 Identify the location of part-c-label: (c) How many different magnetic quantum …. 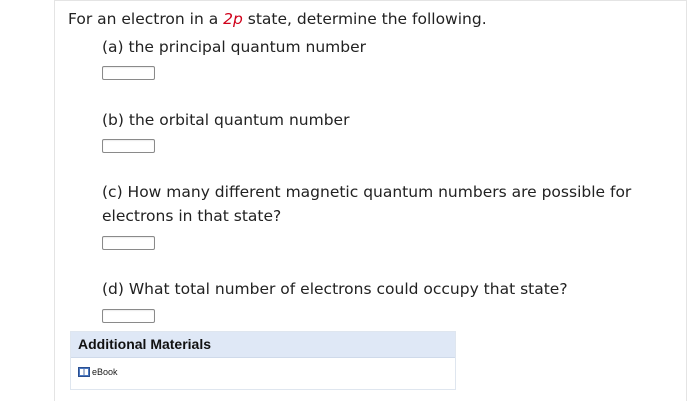
(367, 204).